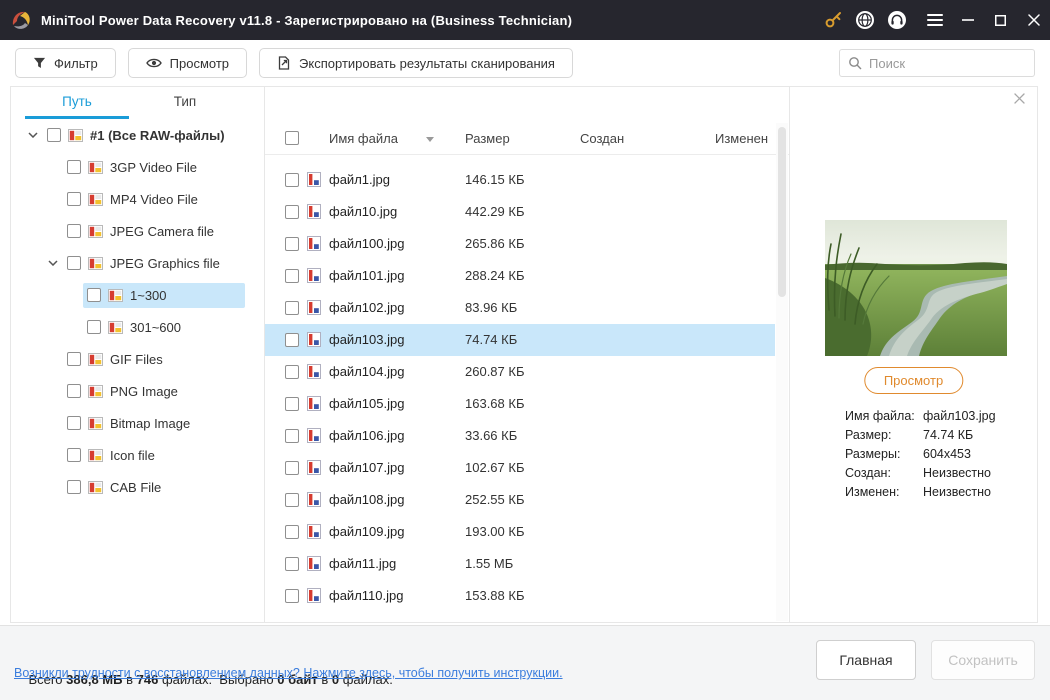 Image resolution: width=1050 pixels, height=700 pixels. Describe the element at coordinates (983, 660) in the screenshot. I see `save-button: Сохранить` at that location.